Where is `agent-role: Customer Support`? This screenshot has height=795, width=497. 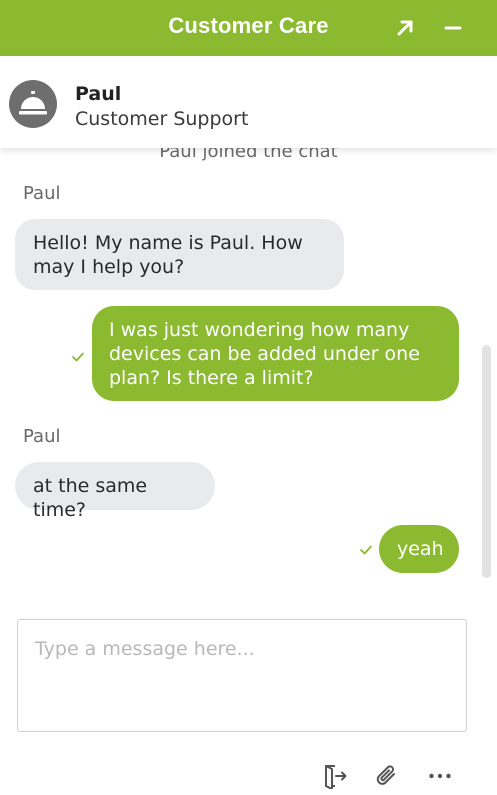
agent-role: Customer Support is located at coordinates (162, 119).